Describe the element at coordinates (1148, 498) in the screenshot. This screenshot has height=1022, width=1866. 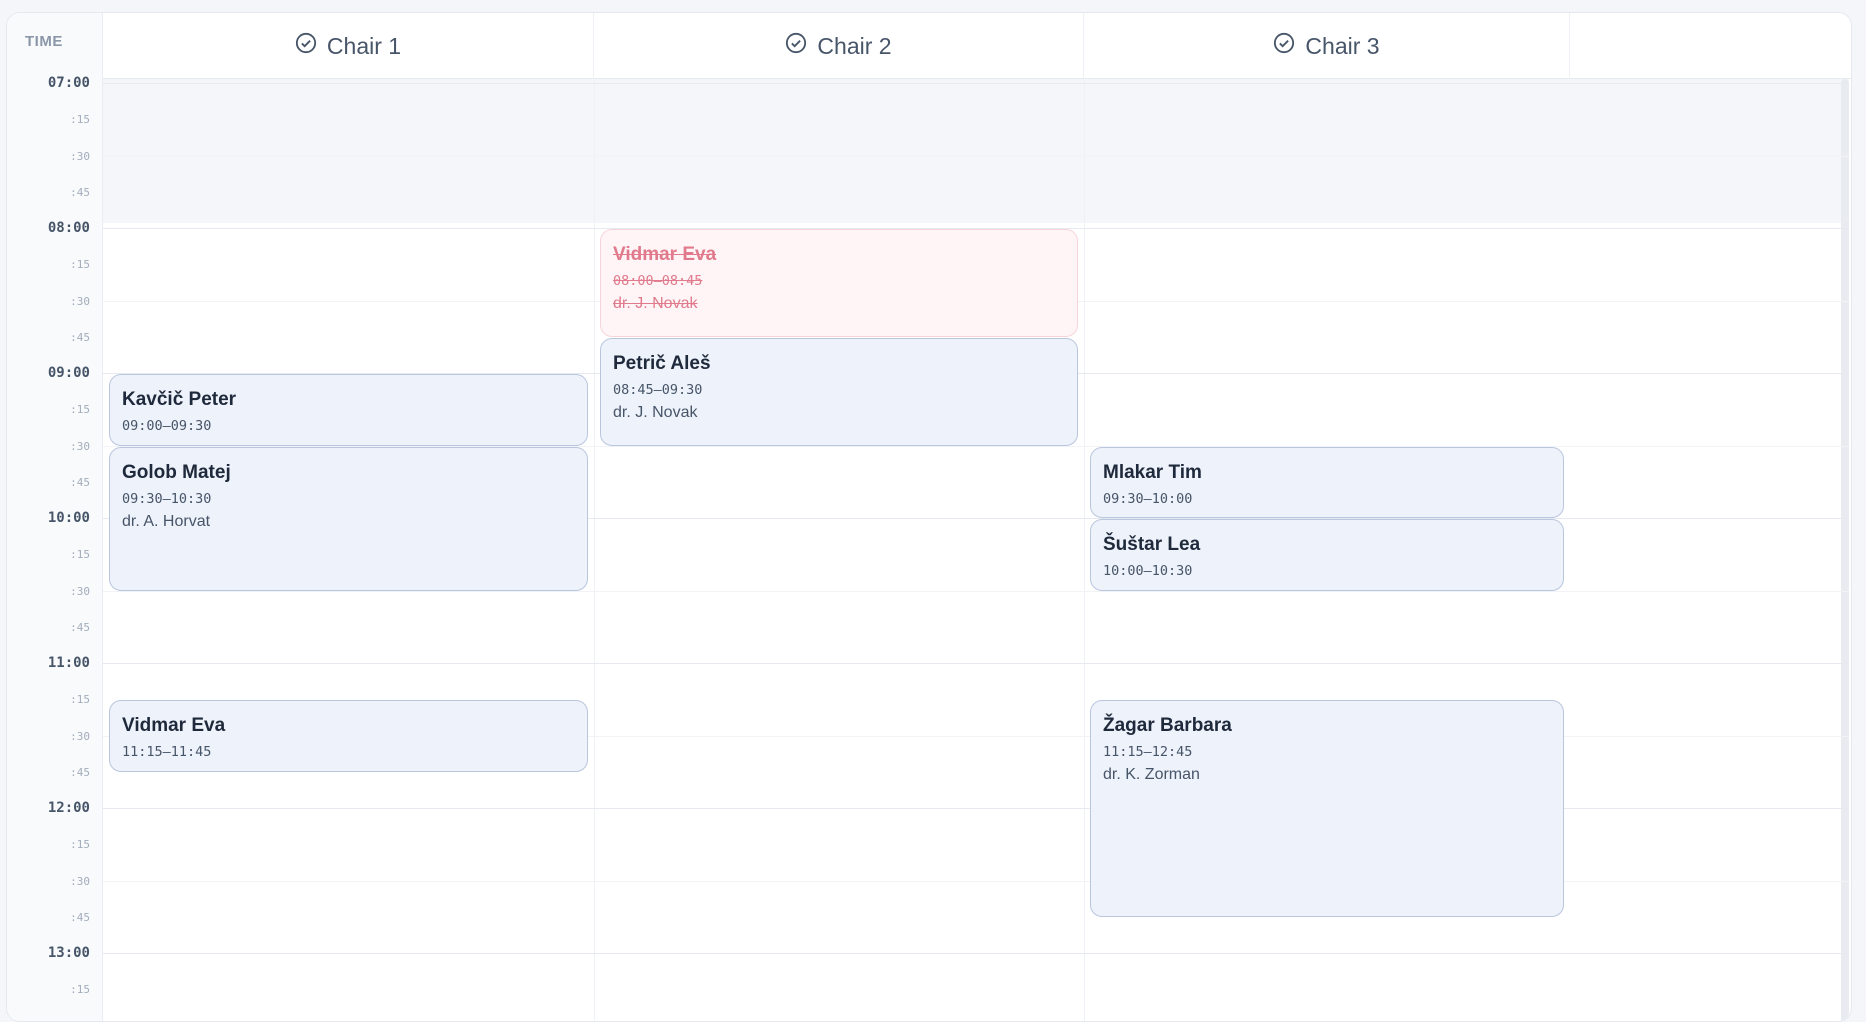
I see `appointment-time-range: 09:30–10:00` at that location.